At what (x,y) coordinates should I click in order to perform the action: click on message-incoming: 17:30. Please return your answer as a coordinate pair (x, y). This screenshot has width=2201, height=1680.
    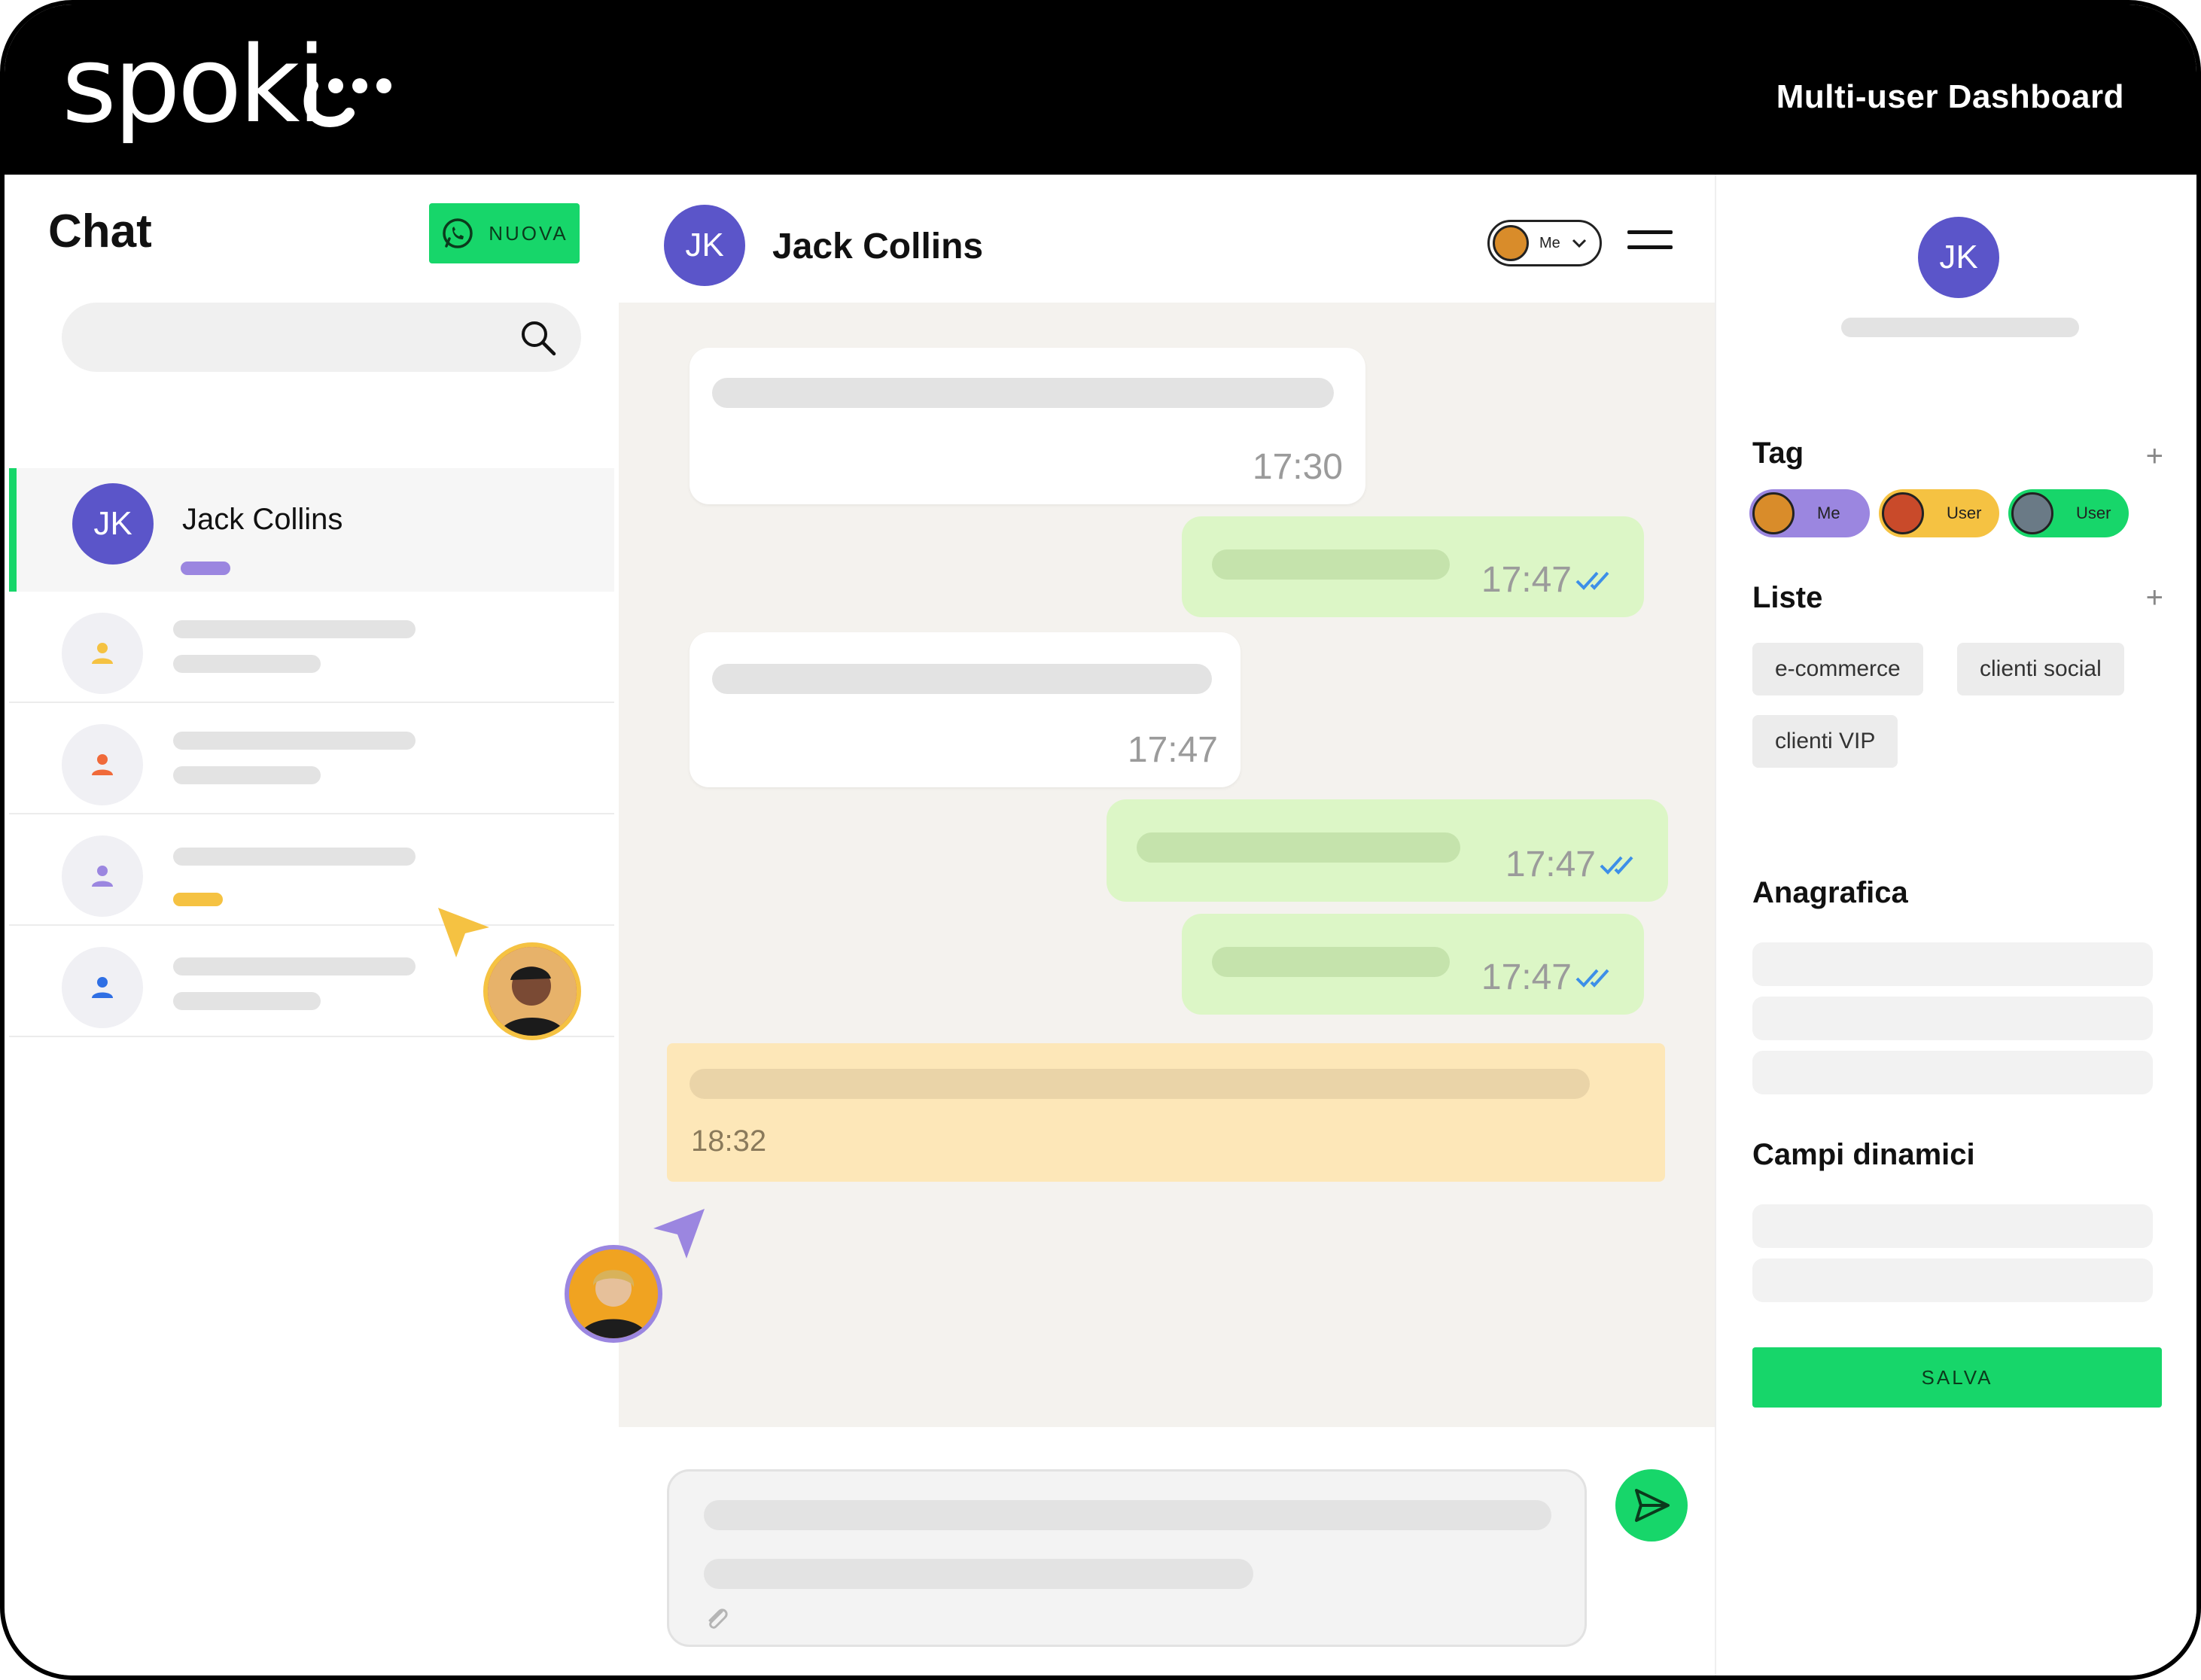
    Looking at the image, I should click on (1027, 426).